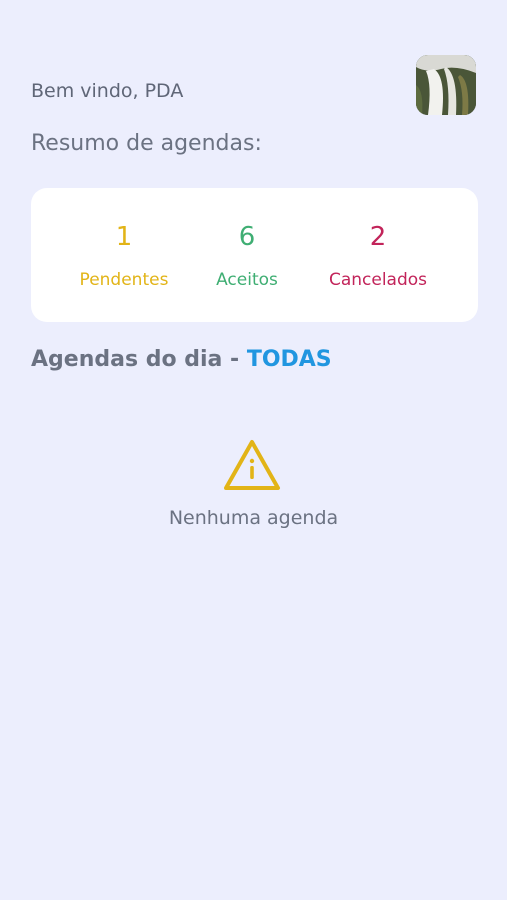 This screenshot has width=507, height=900. What do you see at coordinates (253, 518) in the screenshot?
I see `empty-agenda-message: Nenhuma agenda` at bounding box center [253, 518].